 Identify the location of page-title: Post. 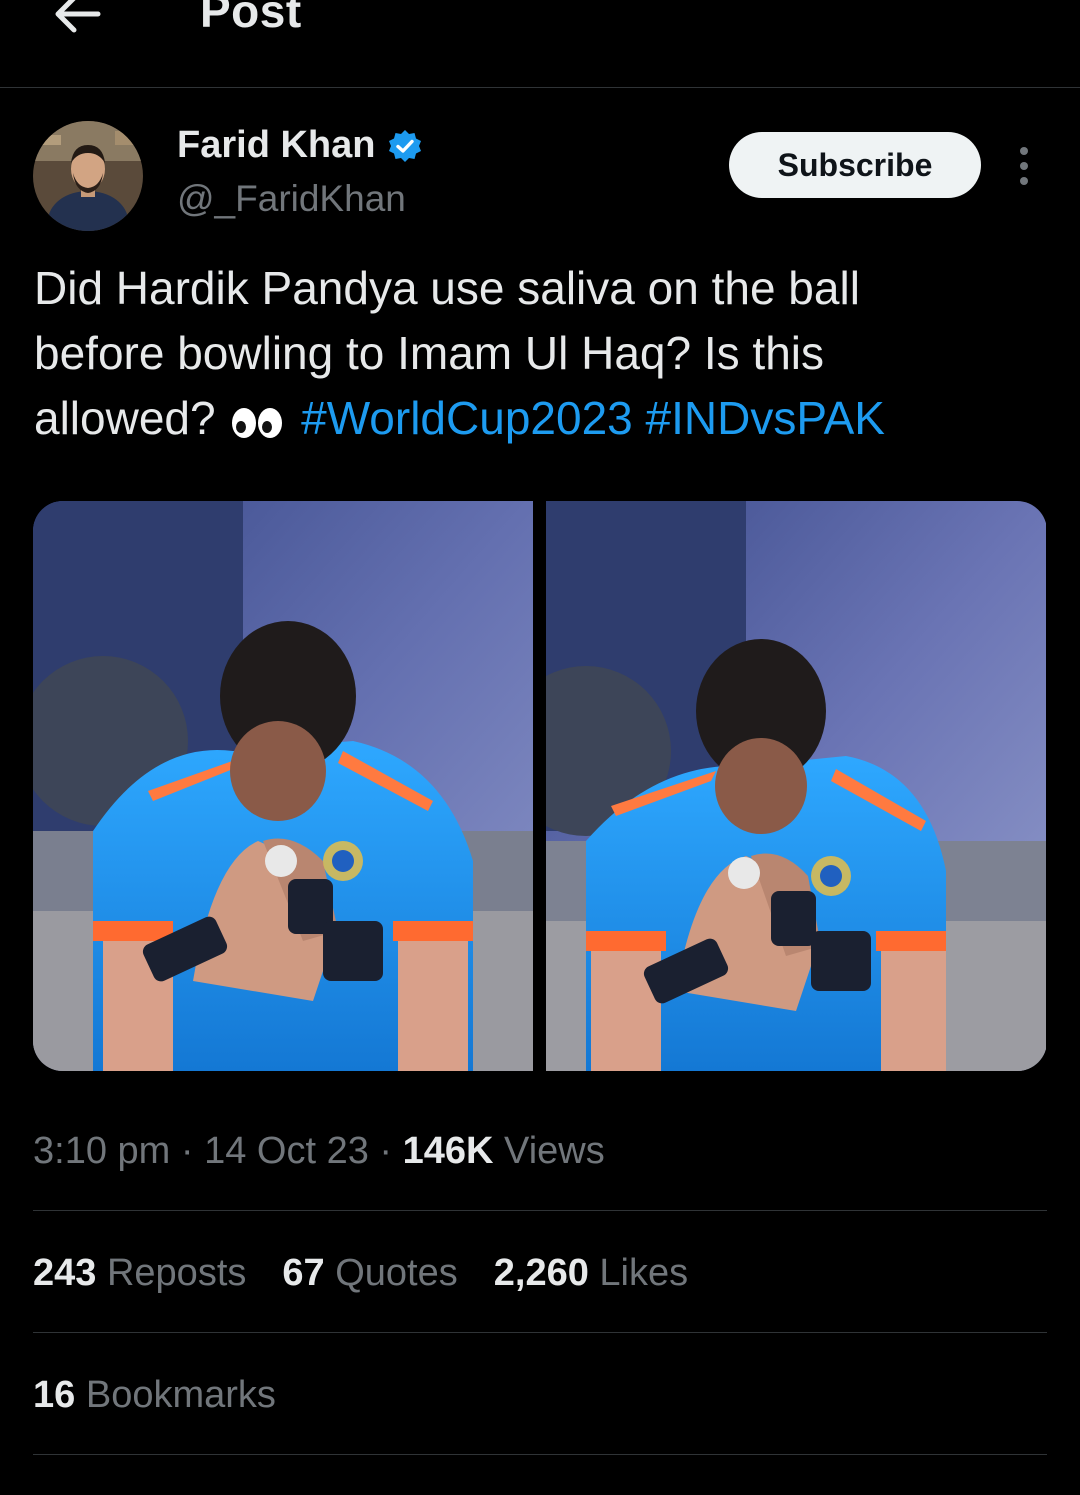
(251, 18).